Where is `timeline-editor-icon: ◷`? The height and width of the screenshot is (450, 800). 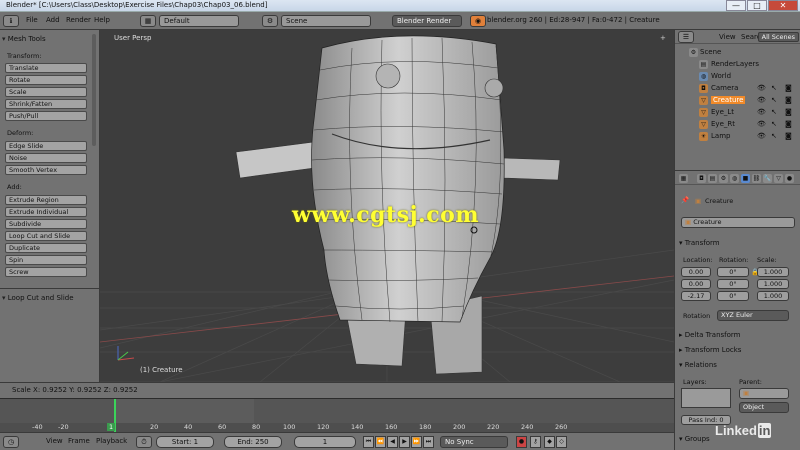
timeline-editor-icon: ◷ is located at coordinates (11, 442).